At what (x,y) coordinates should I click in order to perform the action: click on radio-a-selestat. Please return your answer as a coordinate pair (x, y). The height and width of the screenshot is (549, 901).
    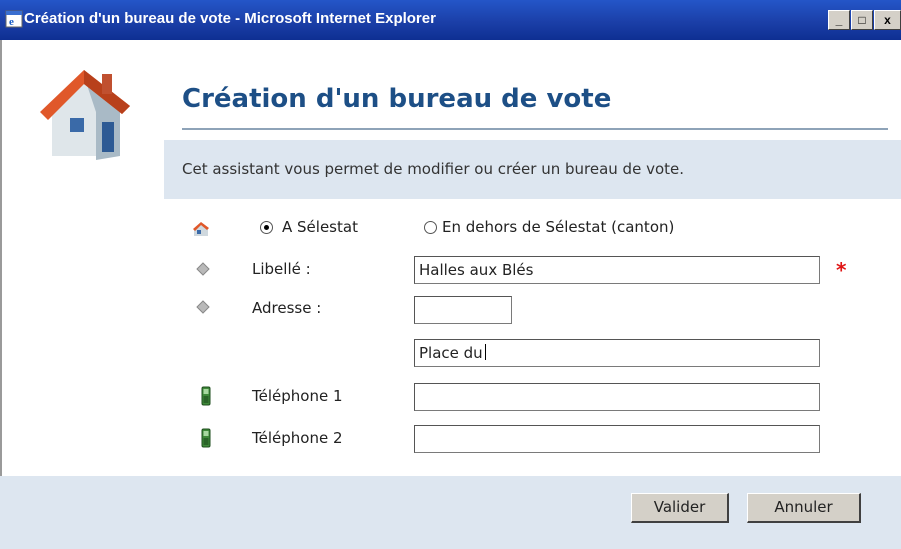
    Looking at the image, I should click on (266, 227).